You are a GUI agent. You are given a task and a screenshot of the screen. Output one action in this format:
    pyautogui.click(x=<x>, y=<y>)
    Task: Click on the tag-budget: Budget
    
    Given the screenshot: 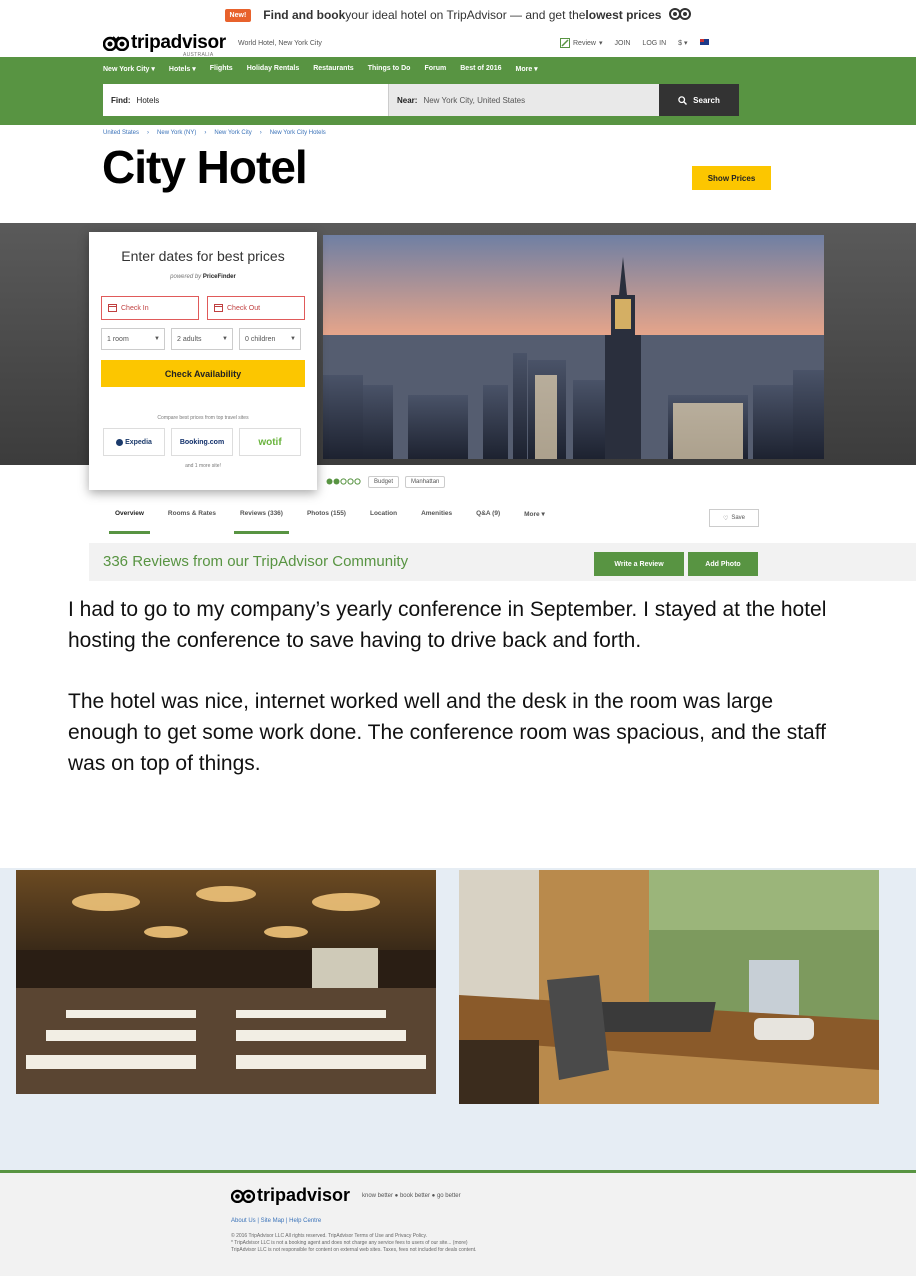 What is the action you would take?
    pyautogui.click(x=384, y=482)
    